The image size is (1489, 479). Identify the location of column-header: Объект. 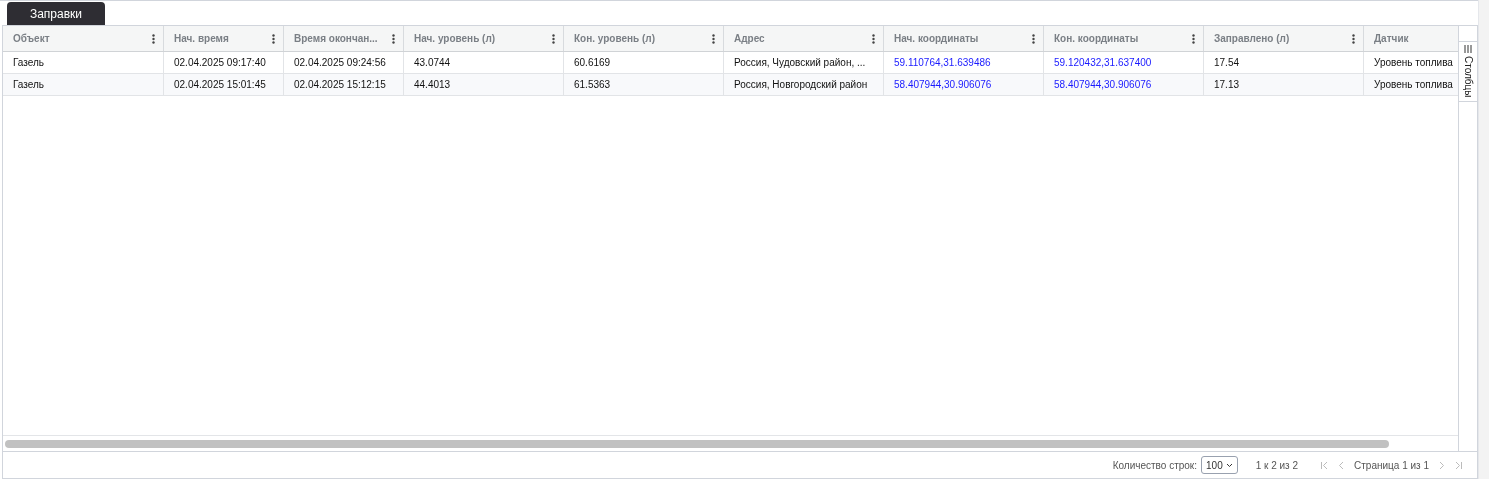
(82, 38).